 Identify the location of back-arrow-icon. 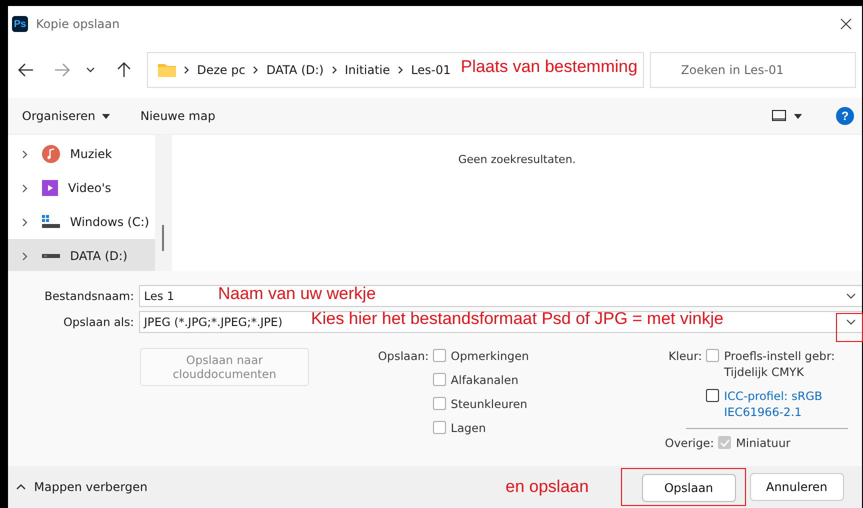
(26, 70).